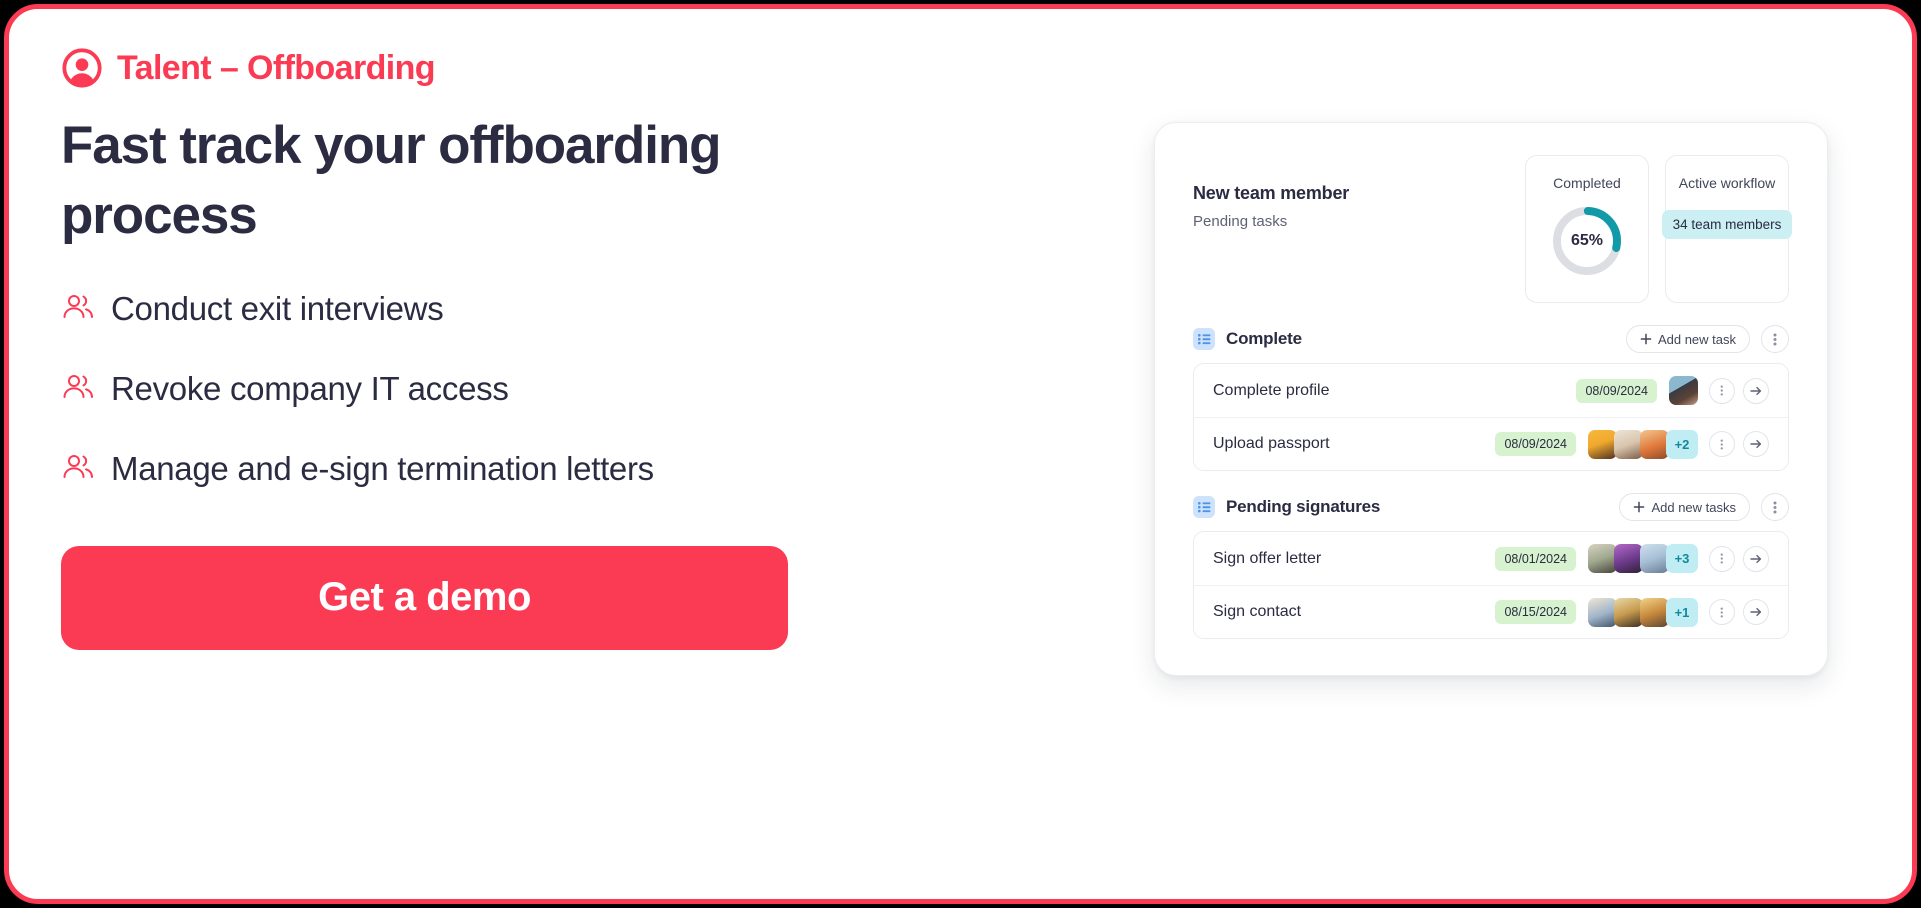 This screenshot has height=908, width=1921. Describe the element at coordinates (277, 308) in the screenshot. I see `list-item-label: Conduct exit interviews` at that location.